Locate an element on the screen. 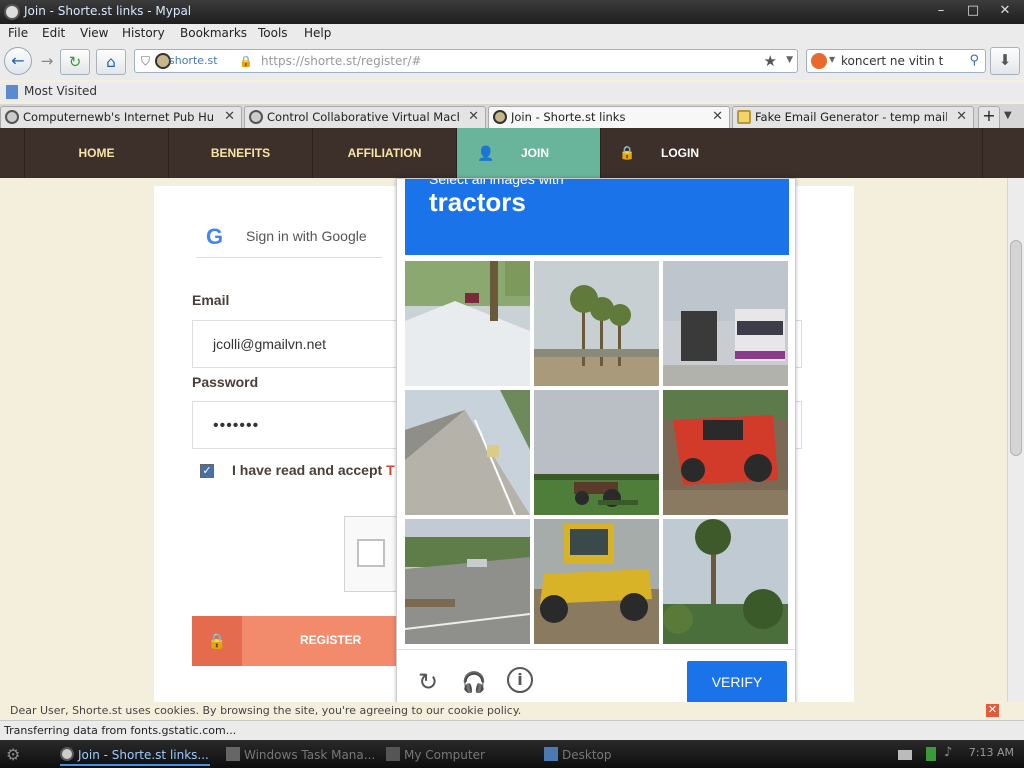  close-cookie-icon: ✕ is located at coordinates (992, 710).